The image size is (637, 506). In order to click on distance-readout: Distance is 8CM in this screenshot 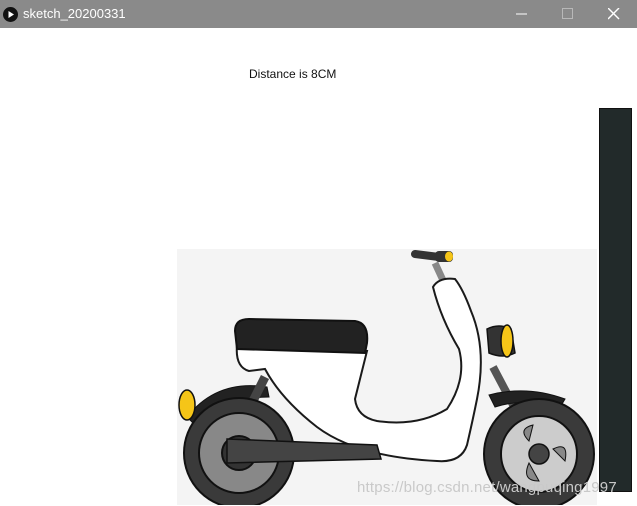, I will do `click(293, 74)`.